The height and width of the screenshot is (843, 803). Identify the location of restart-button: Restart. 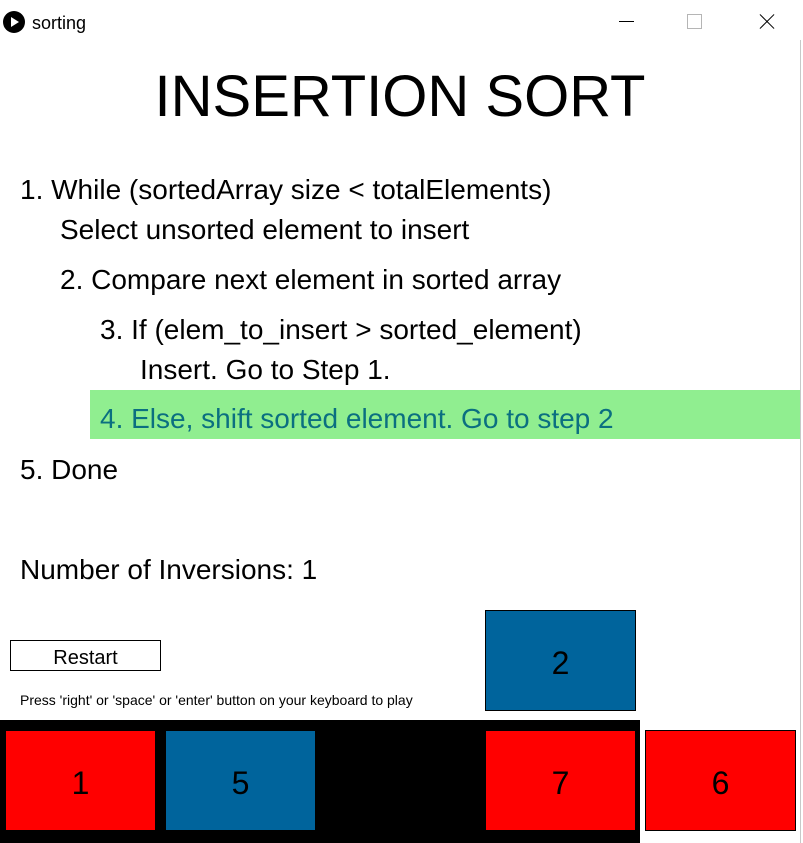
(85, 655).